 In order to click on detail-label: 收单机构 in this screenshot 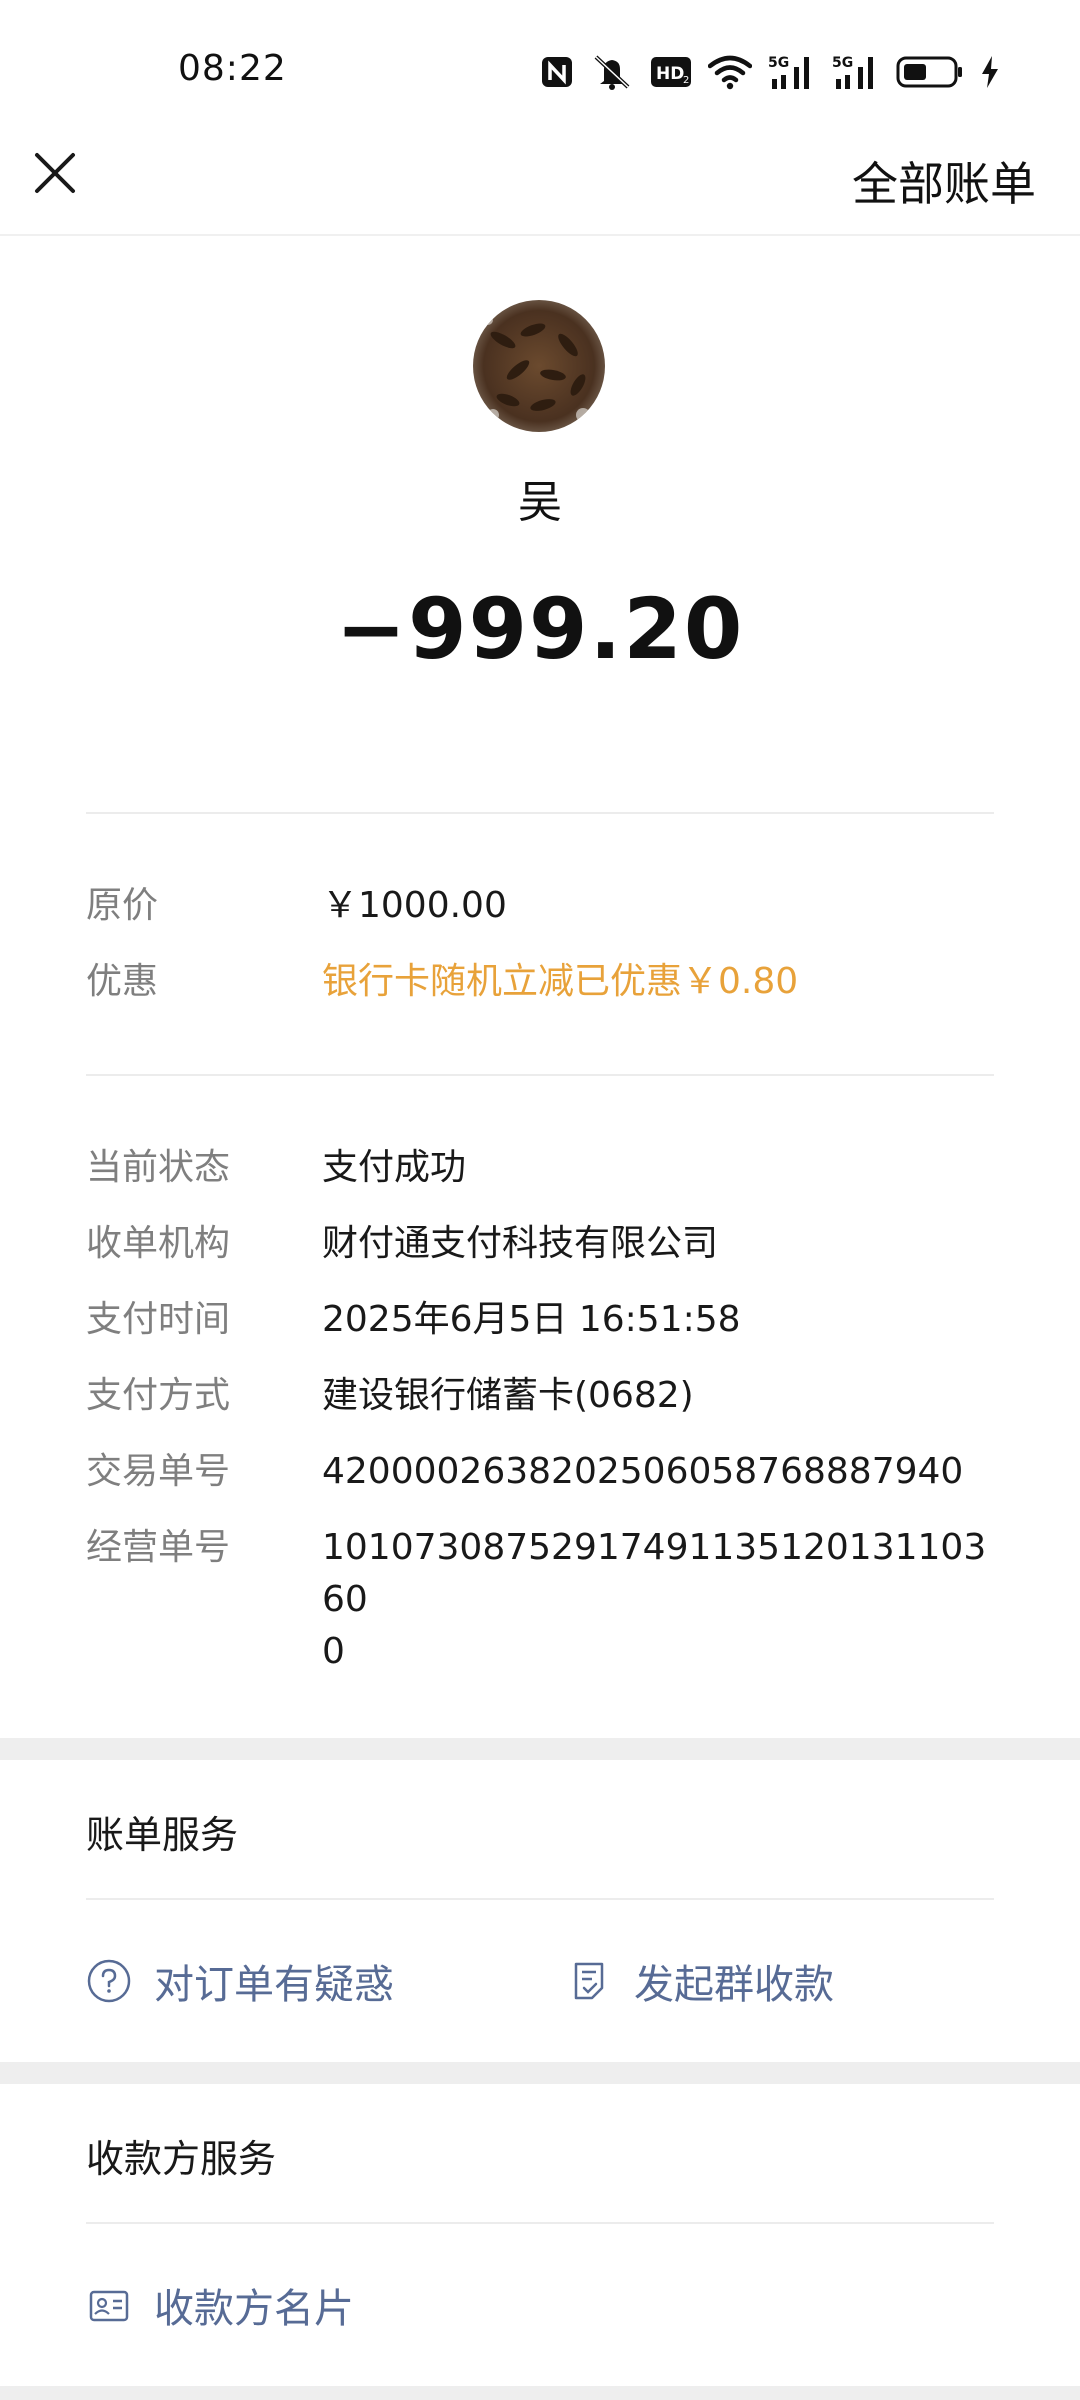, I will do `click(158, 1243)`.